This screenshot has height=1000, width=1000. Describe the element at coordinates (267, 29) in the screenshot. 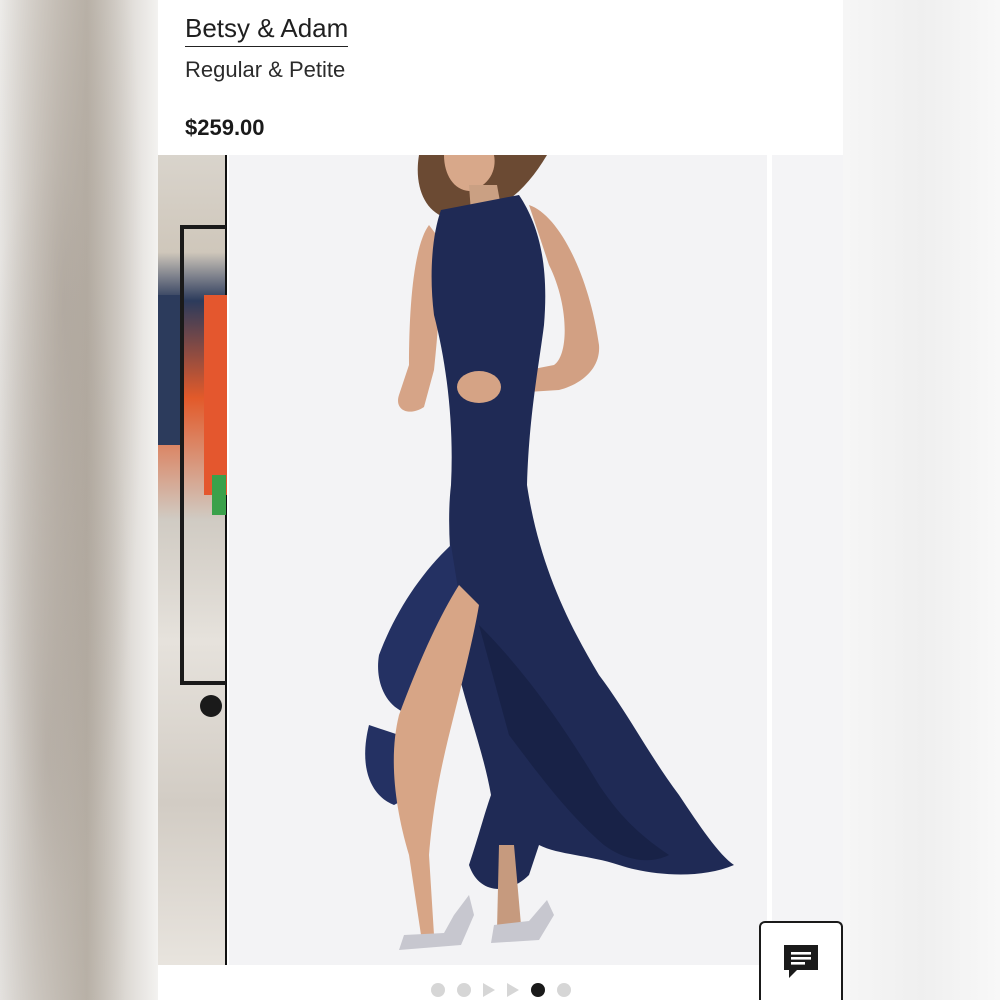

I see `brand-link: Betsy & Adam` at that location.